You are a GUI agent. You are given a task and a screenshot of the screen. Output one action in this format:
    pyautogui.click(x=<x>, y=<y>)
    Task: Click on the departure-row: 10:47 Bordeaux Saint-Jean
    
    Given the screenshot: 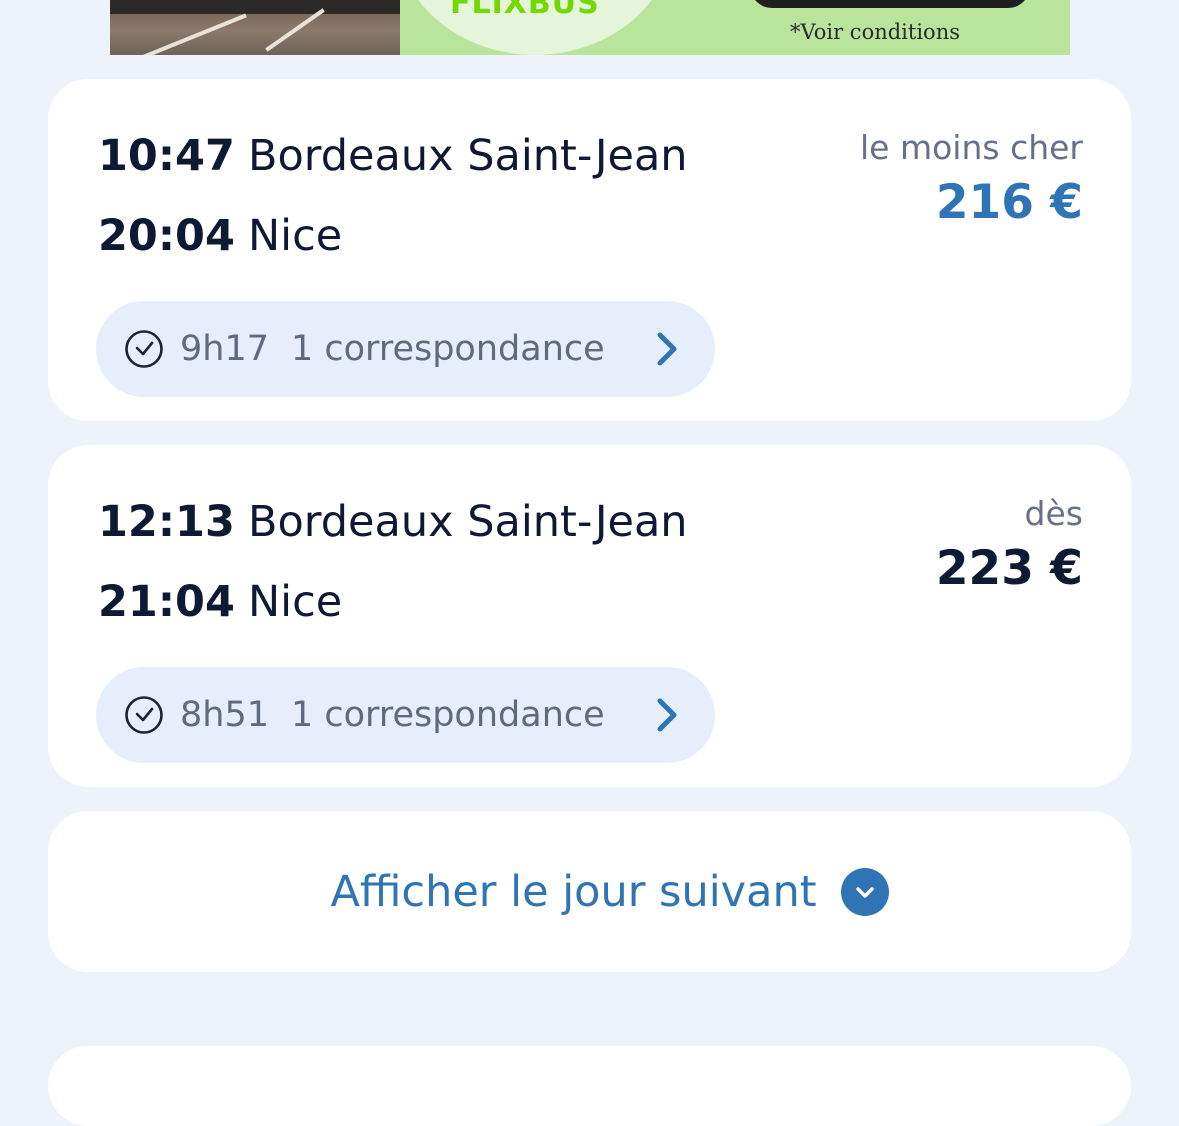 What is the action you would take?
    pyautogui.click(x=393, y=161)
    